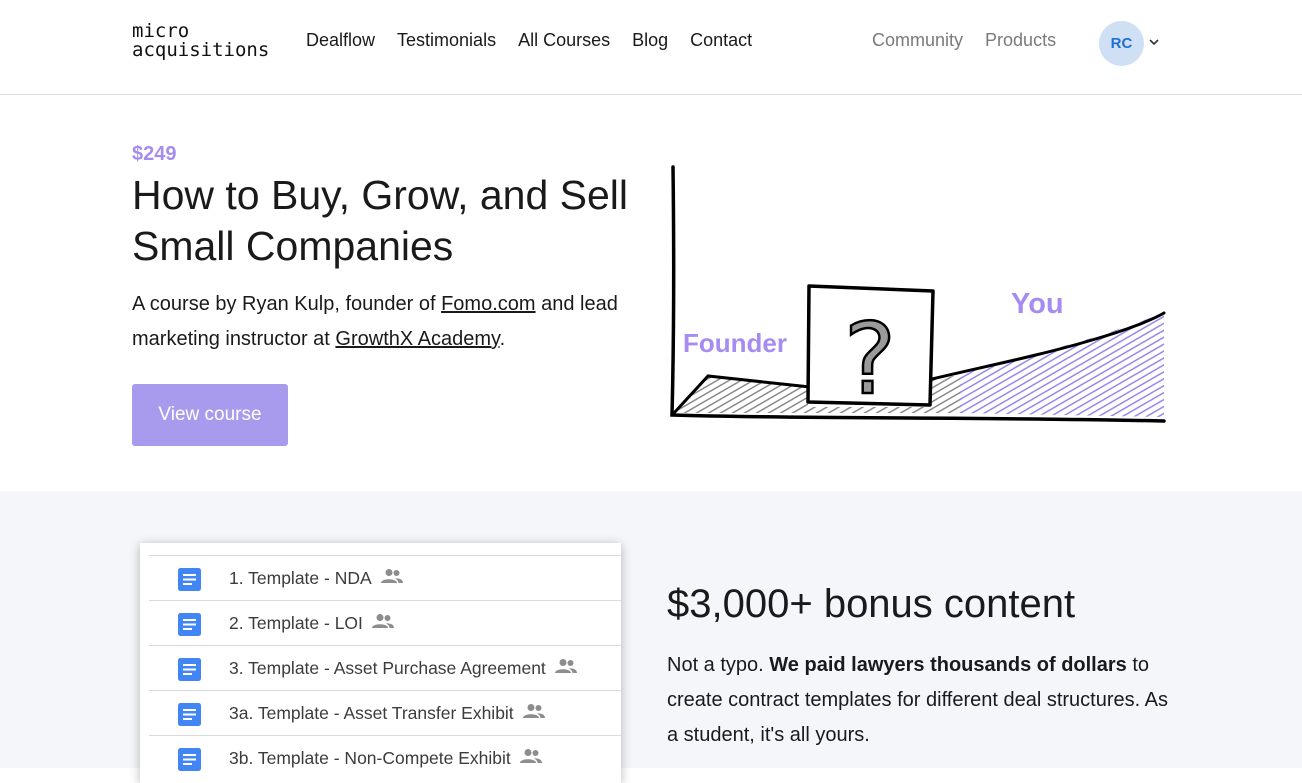 This screenshot has height=783, width=1302. What do you see at coordinates (742, 395) in the screenshot?
I see `founder-area` at bounding box center [742, 395].